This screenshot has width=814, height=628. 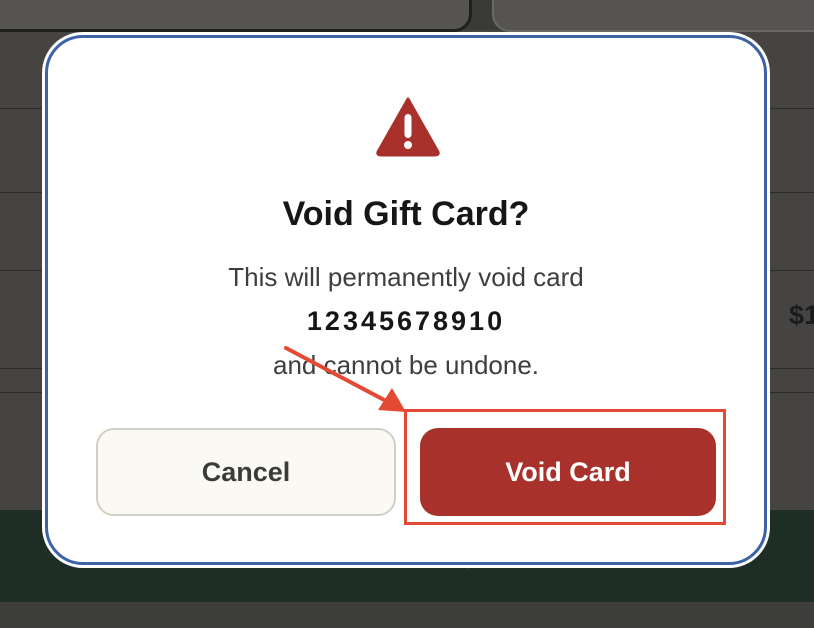 What do you see at coordinates (236, 16) in the screenshot?
I see `background-card-left` at bounding box center [236, 16].